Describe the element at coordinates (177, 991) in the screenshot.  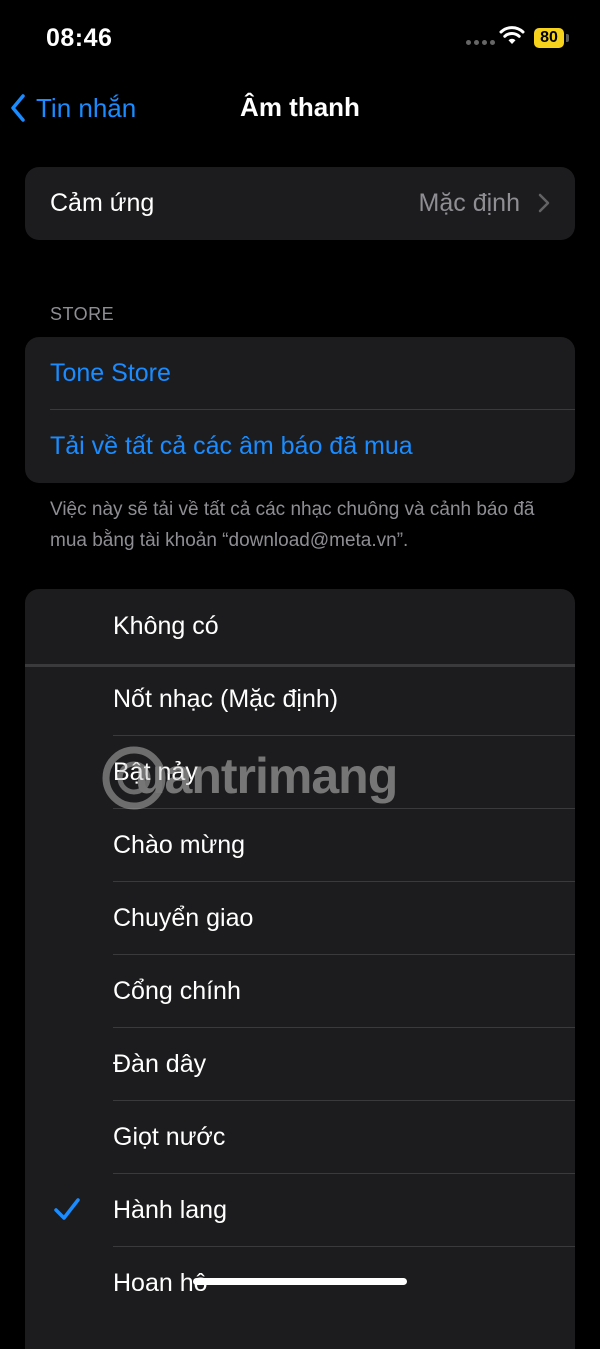
I see `tone-label: Cổng chính` at that location.